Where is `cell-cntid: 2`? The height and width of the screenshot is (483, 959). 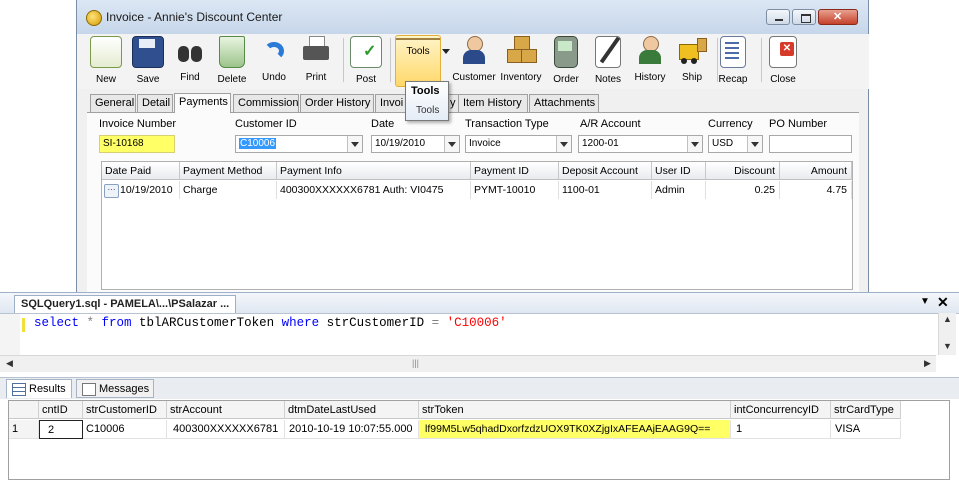 cell-cntid: 2 is located at coordinates (61, 429).